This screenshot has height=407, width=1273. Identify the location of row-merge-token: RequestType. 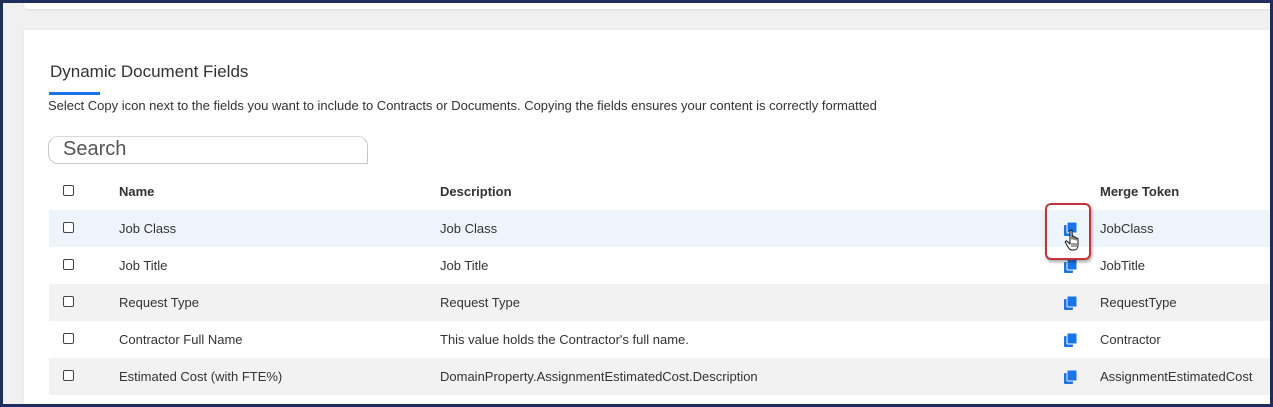
(1138, 302).